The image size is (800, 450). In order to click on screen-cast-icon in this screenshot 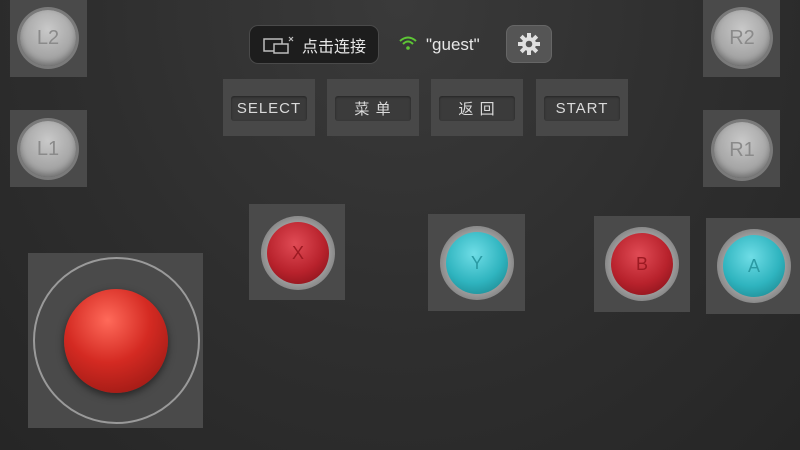, I will do `click(278, 45)`.